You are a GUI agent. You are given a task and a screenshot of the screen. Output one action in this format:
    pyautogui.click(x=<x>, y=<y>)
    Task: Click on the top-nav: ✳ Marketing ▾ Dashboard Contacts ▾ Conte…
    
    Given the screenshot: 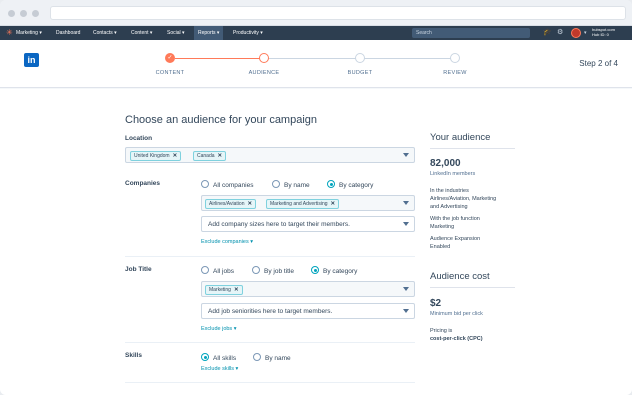 What is the action you would take?
    pyautogui.click(x=316, y=33)
    